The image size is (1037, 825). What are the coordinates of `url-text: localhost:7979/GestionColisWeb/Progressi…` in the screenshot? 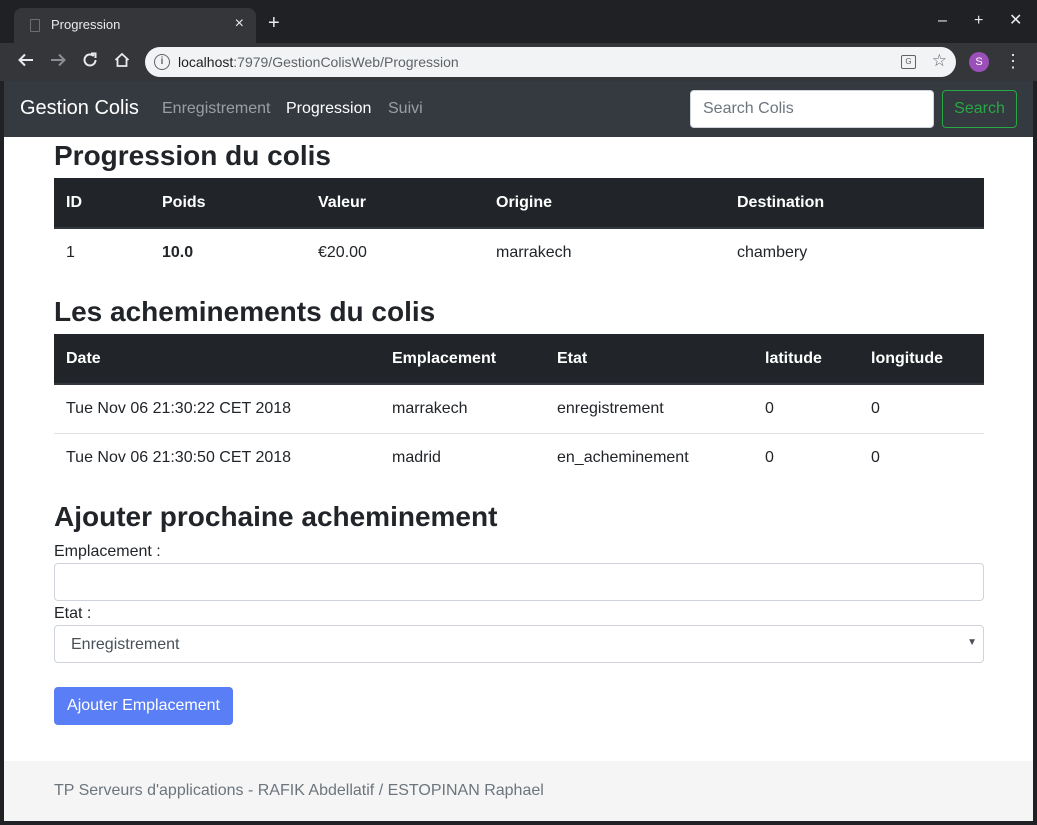 It's located at (318, 62).